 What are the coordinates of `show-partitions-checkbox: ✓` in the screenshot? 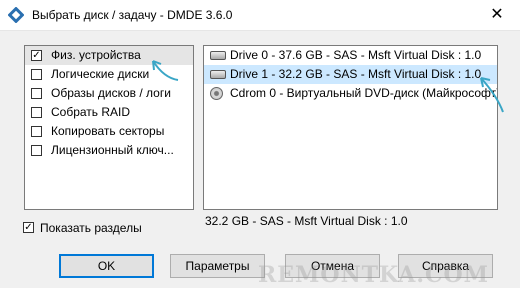 It's located at (28, 227).